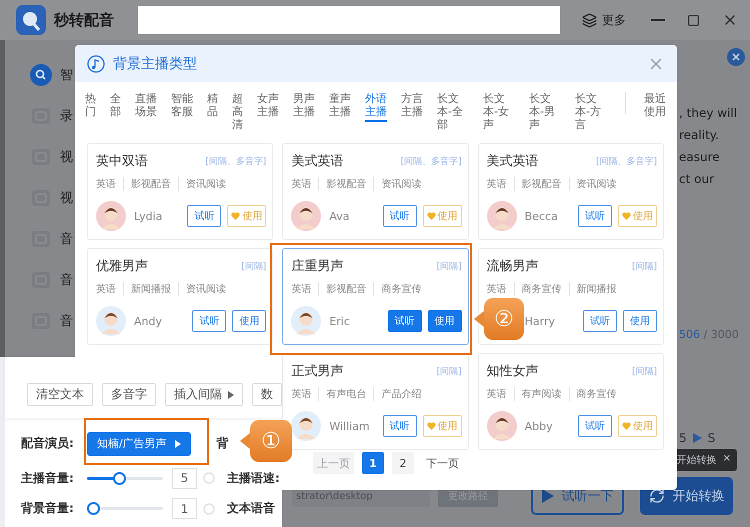  What do you see at coordinates (268, 107) in the screenshot?
I see `category-tab: 女声主播` at bounding box center [268, 107].